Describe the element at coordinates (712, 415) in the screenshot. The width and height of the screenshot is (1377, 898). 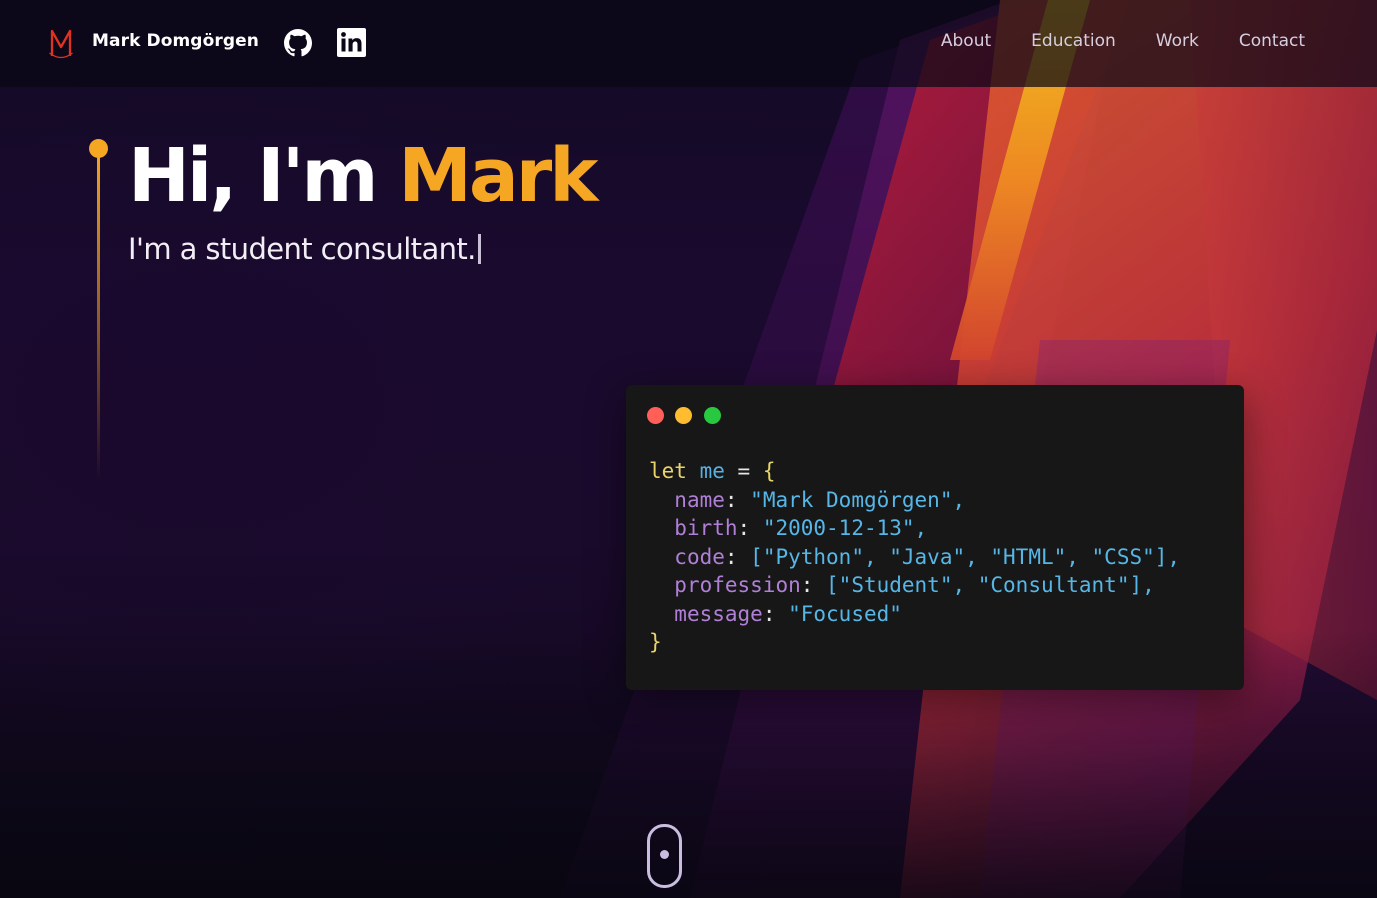
I see `window-maximize-dot` at that location.